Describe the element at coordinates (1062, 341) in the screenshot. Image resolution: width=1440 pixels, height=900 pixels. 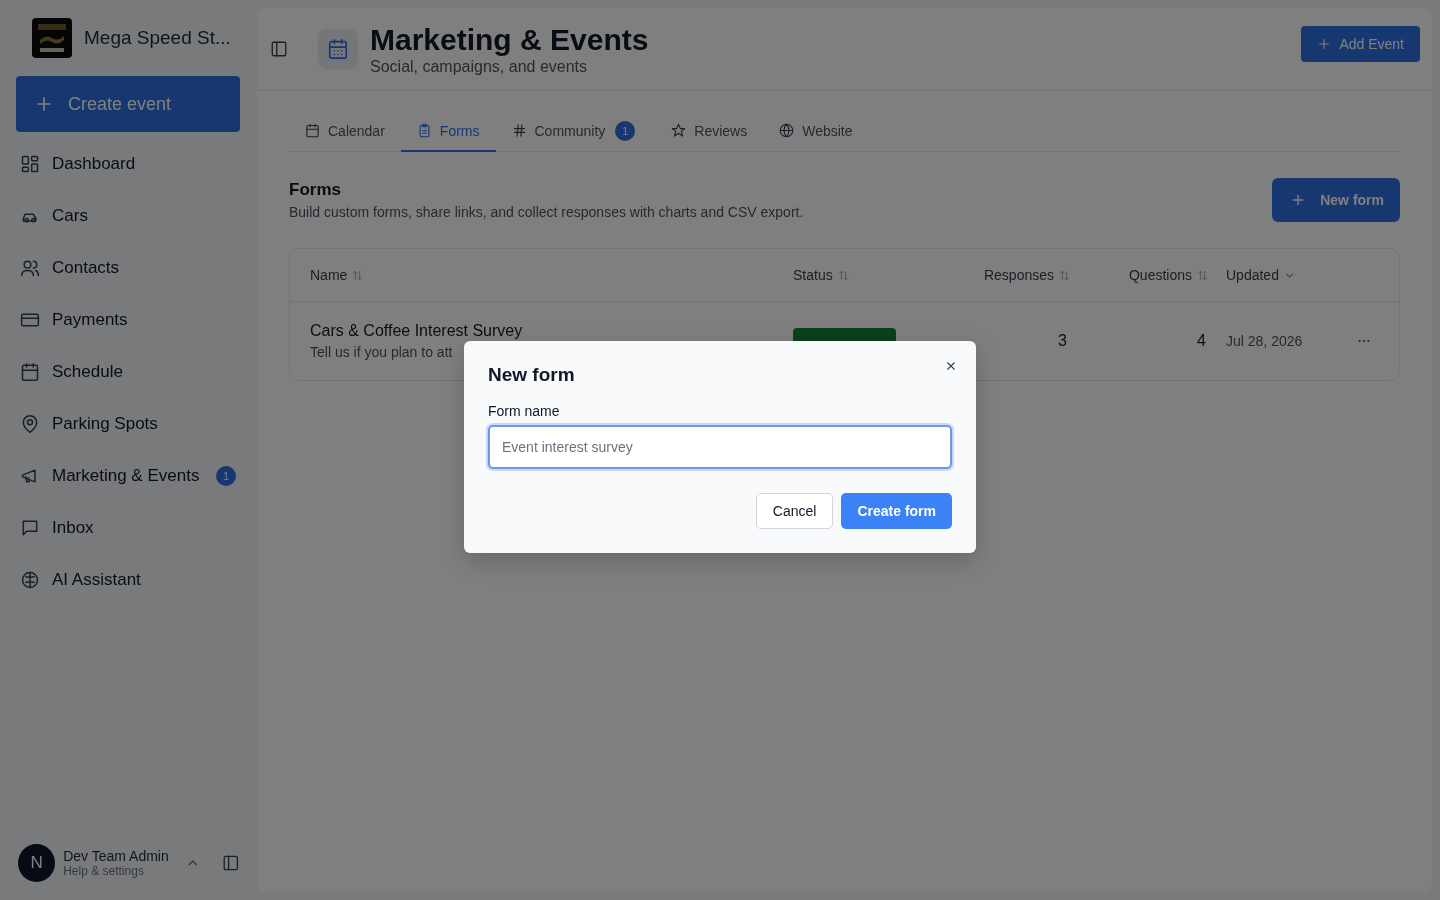
I see `table-cell-text: 3` at that location.